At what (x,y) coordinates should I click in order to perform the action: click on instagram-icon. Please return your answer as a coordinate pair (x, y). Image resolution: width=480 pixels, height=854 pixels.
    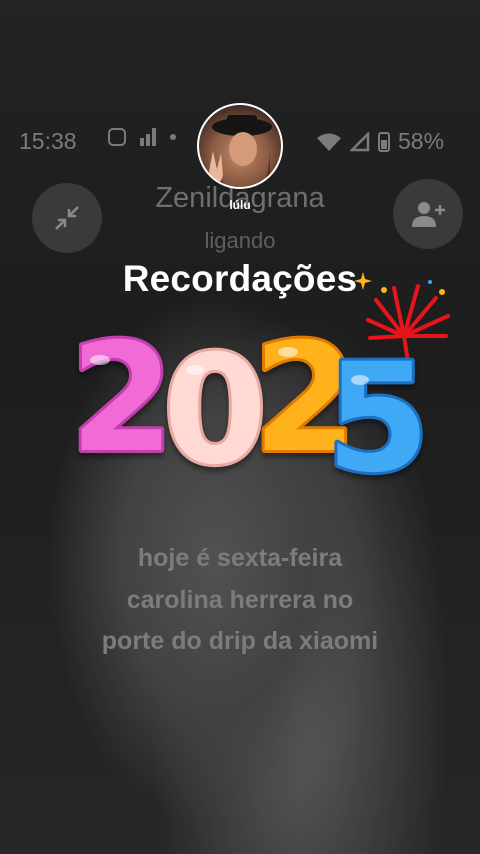
    Looking at the image, I should click on (117, 137).